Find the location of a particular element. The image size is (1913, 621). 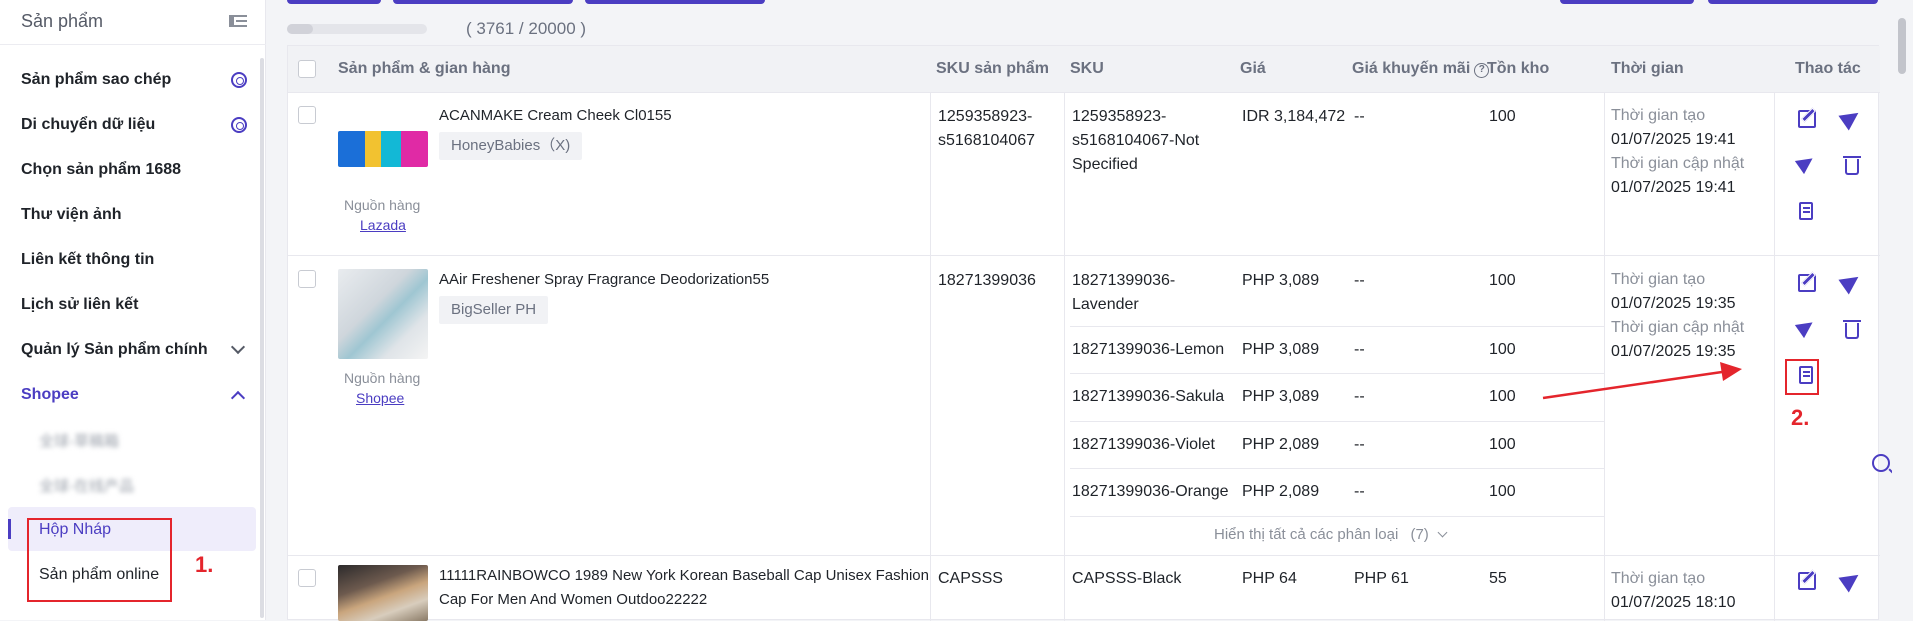

page-scrollbar-thumb is located at coordinates (1902, 46).